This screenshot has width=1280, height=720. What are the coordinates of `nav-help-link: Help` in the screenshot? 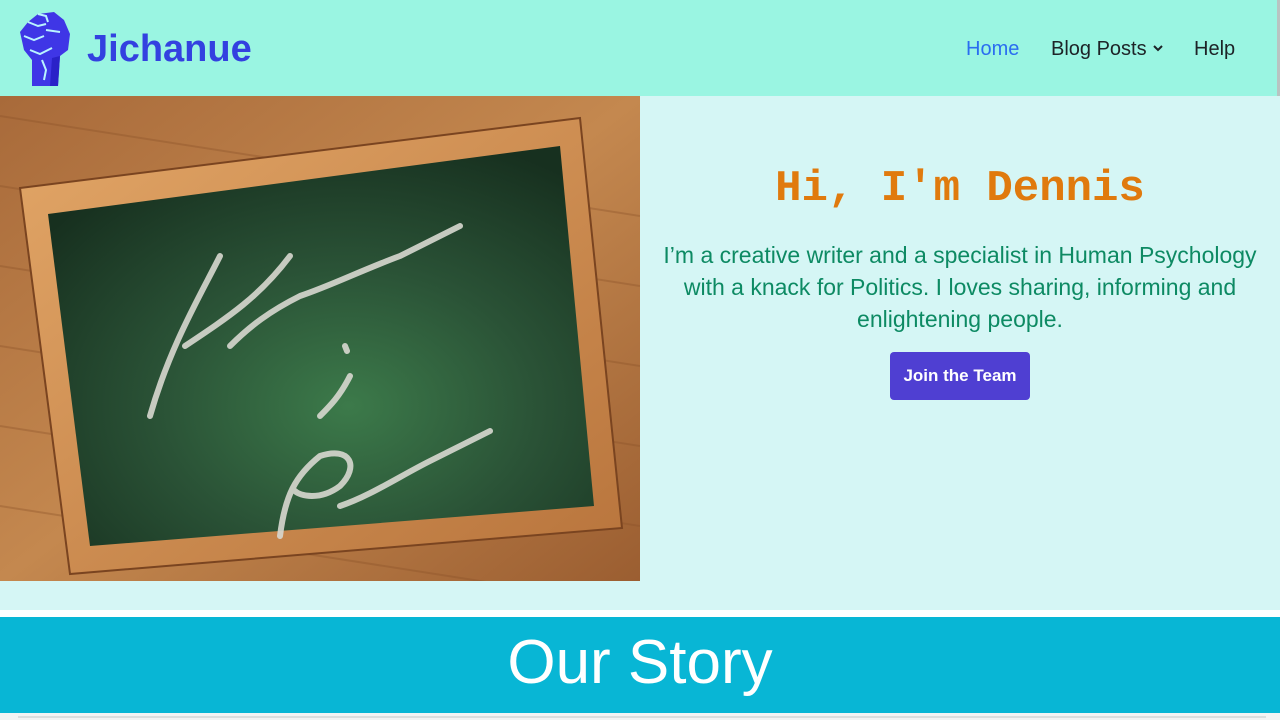 It's located at (1214, 49).